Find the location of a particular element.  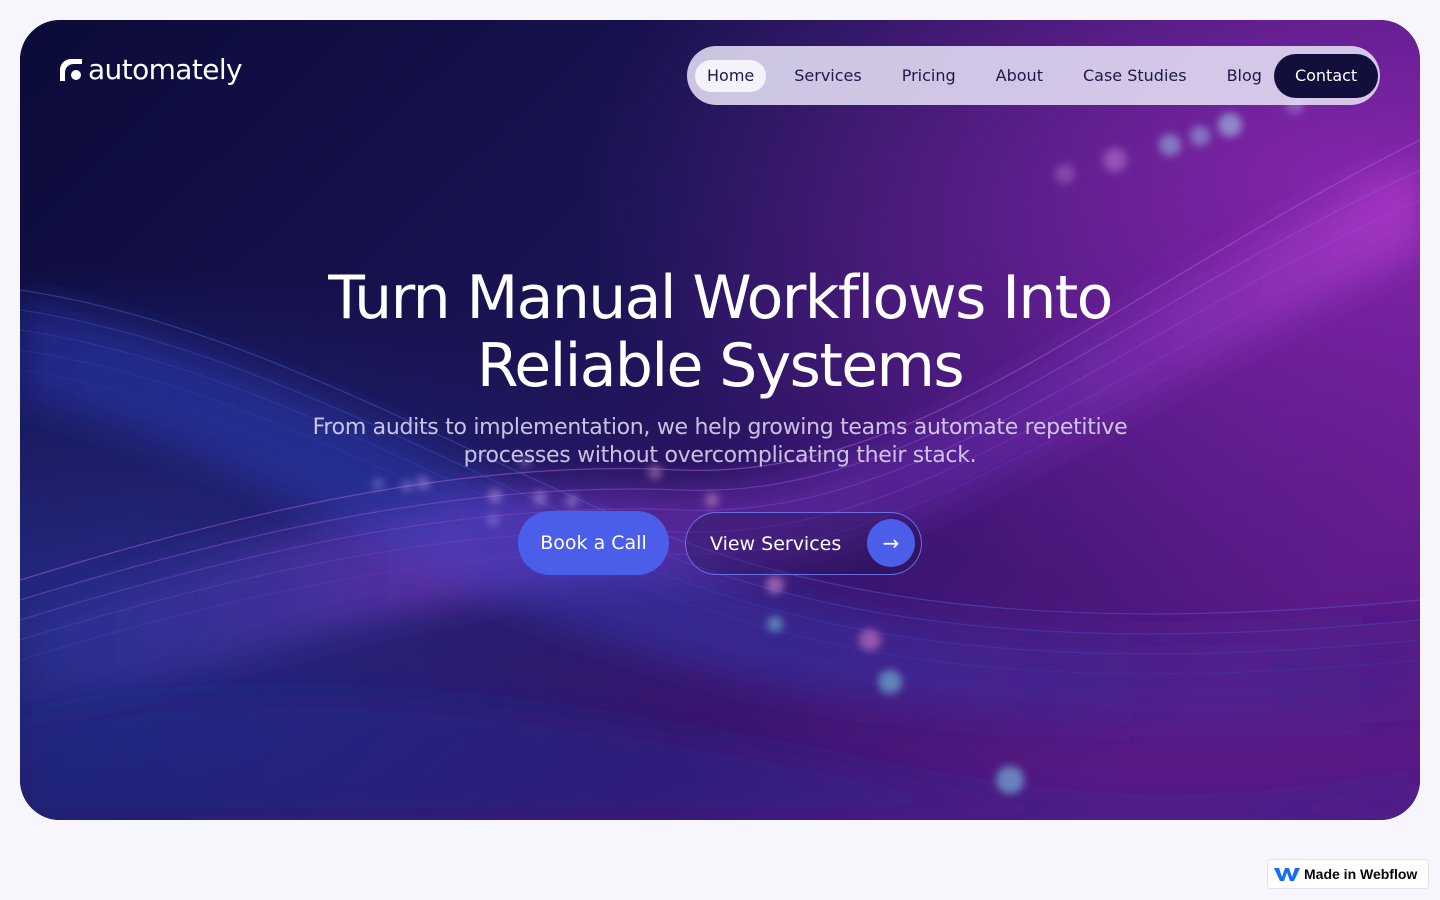

brand-name: automately is located at coordinates (165, 69).